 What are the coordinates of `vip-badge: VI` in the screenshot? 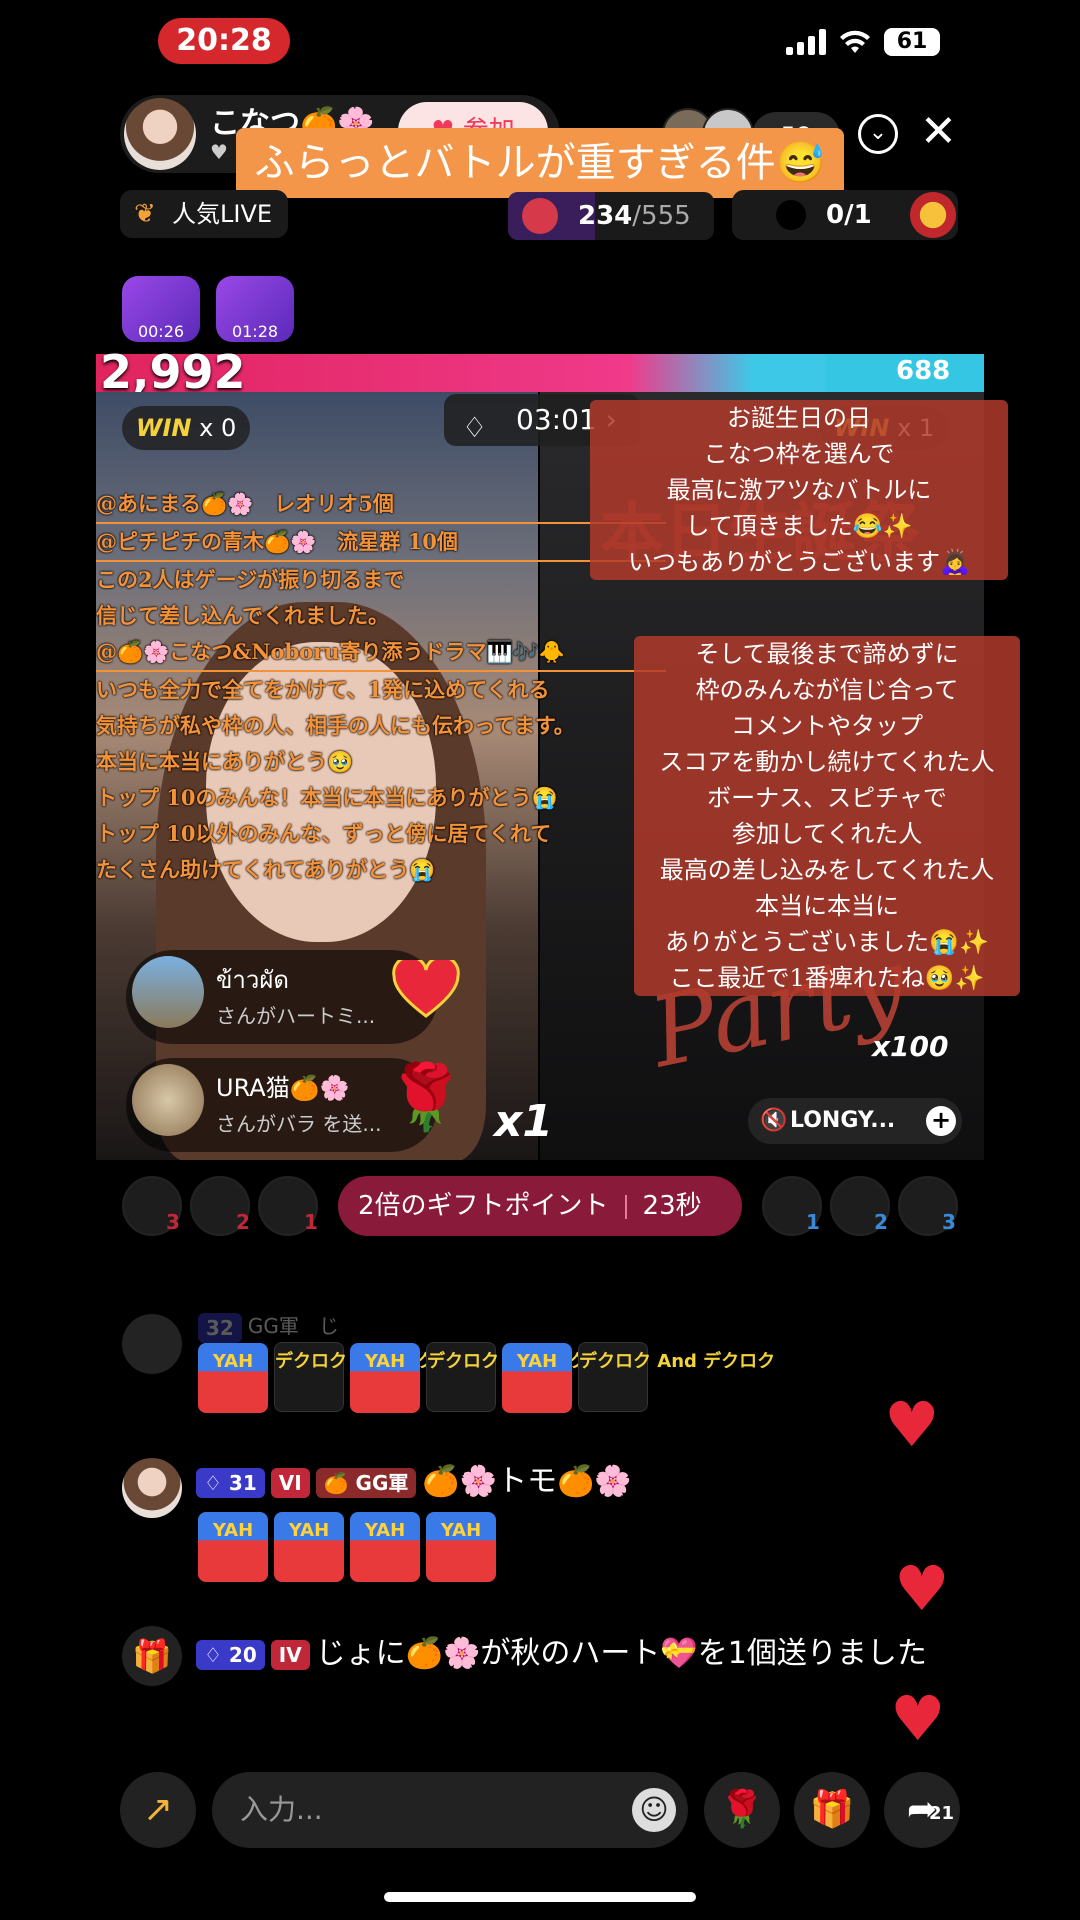 It's located at (290, 1482).